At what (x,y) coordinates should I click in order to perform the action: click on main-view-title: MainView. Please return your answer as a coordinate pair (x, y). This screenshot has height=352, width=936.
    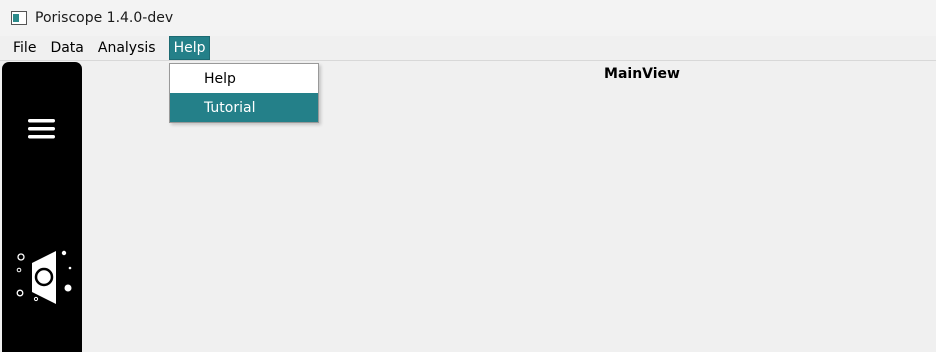
    Looking at the image, I should click on (642, 74).